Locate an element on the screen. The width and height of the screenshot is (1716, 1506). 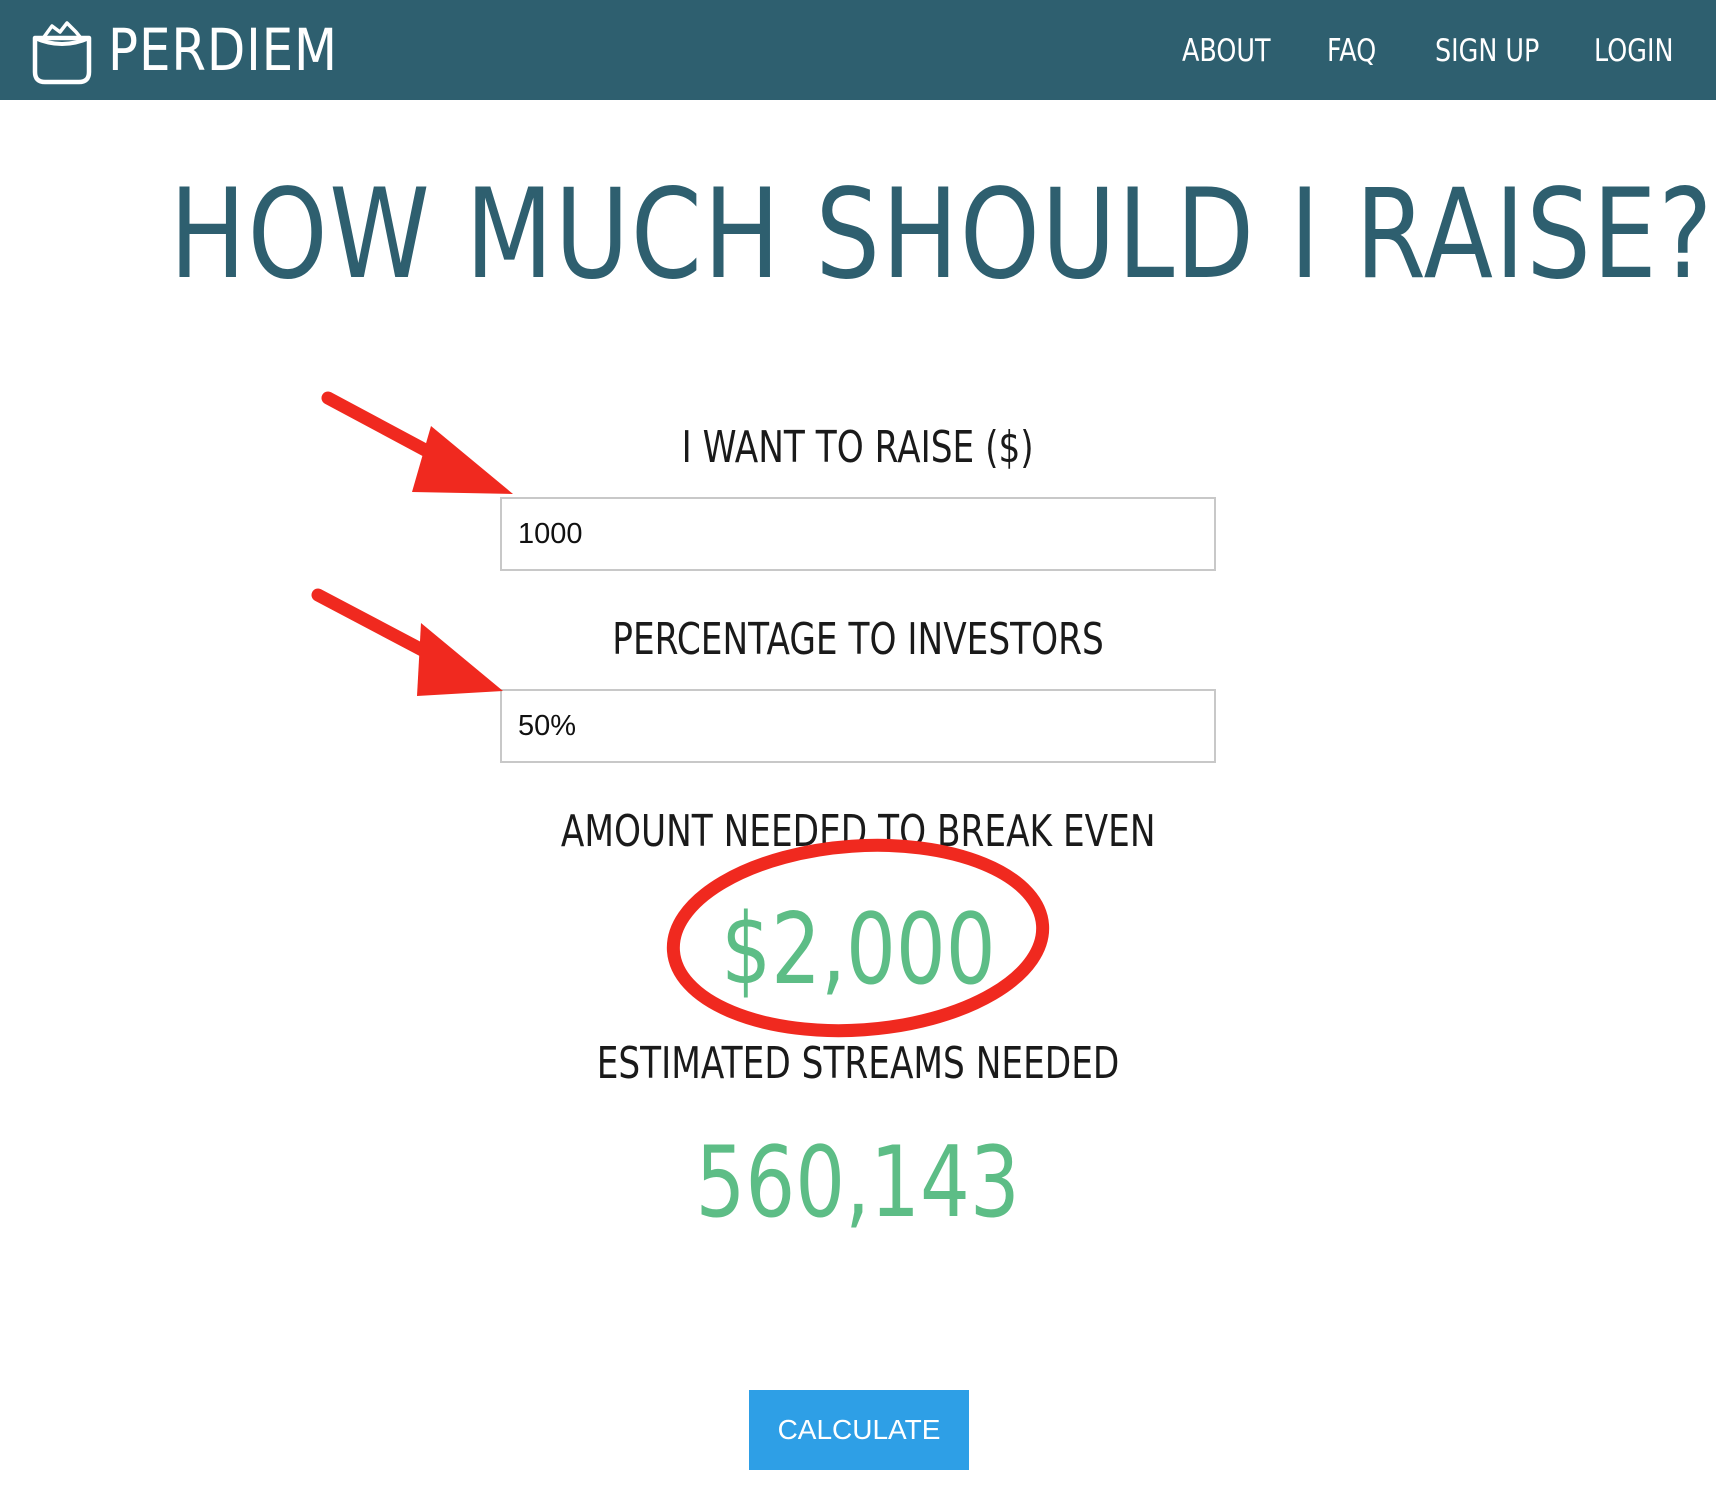
break-even-label: AMOUNT NEEDED TO BREAK EVEN is located at coordinates (858, 832).